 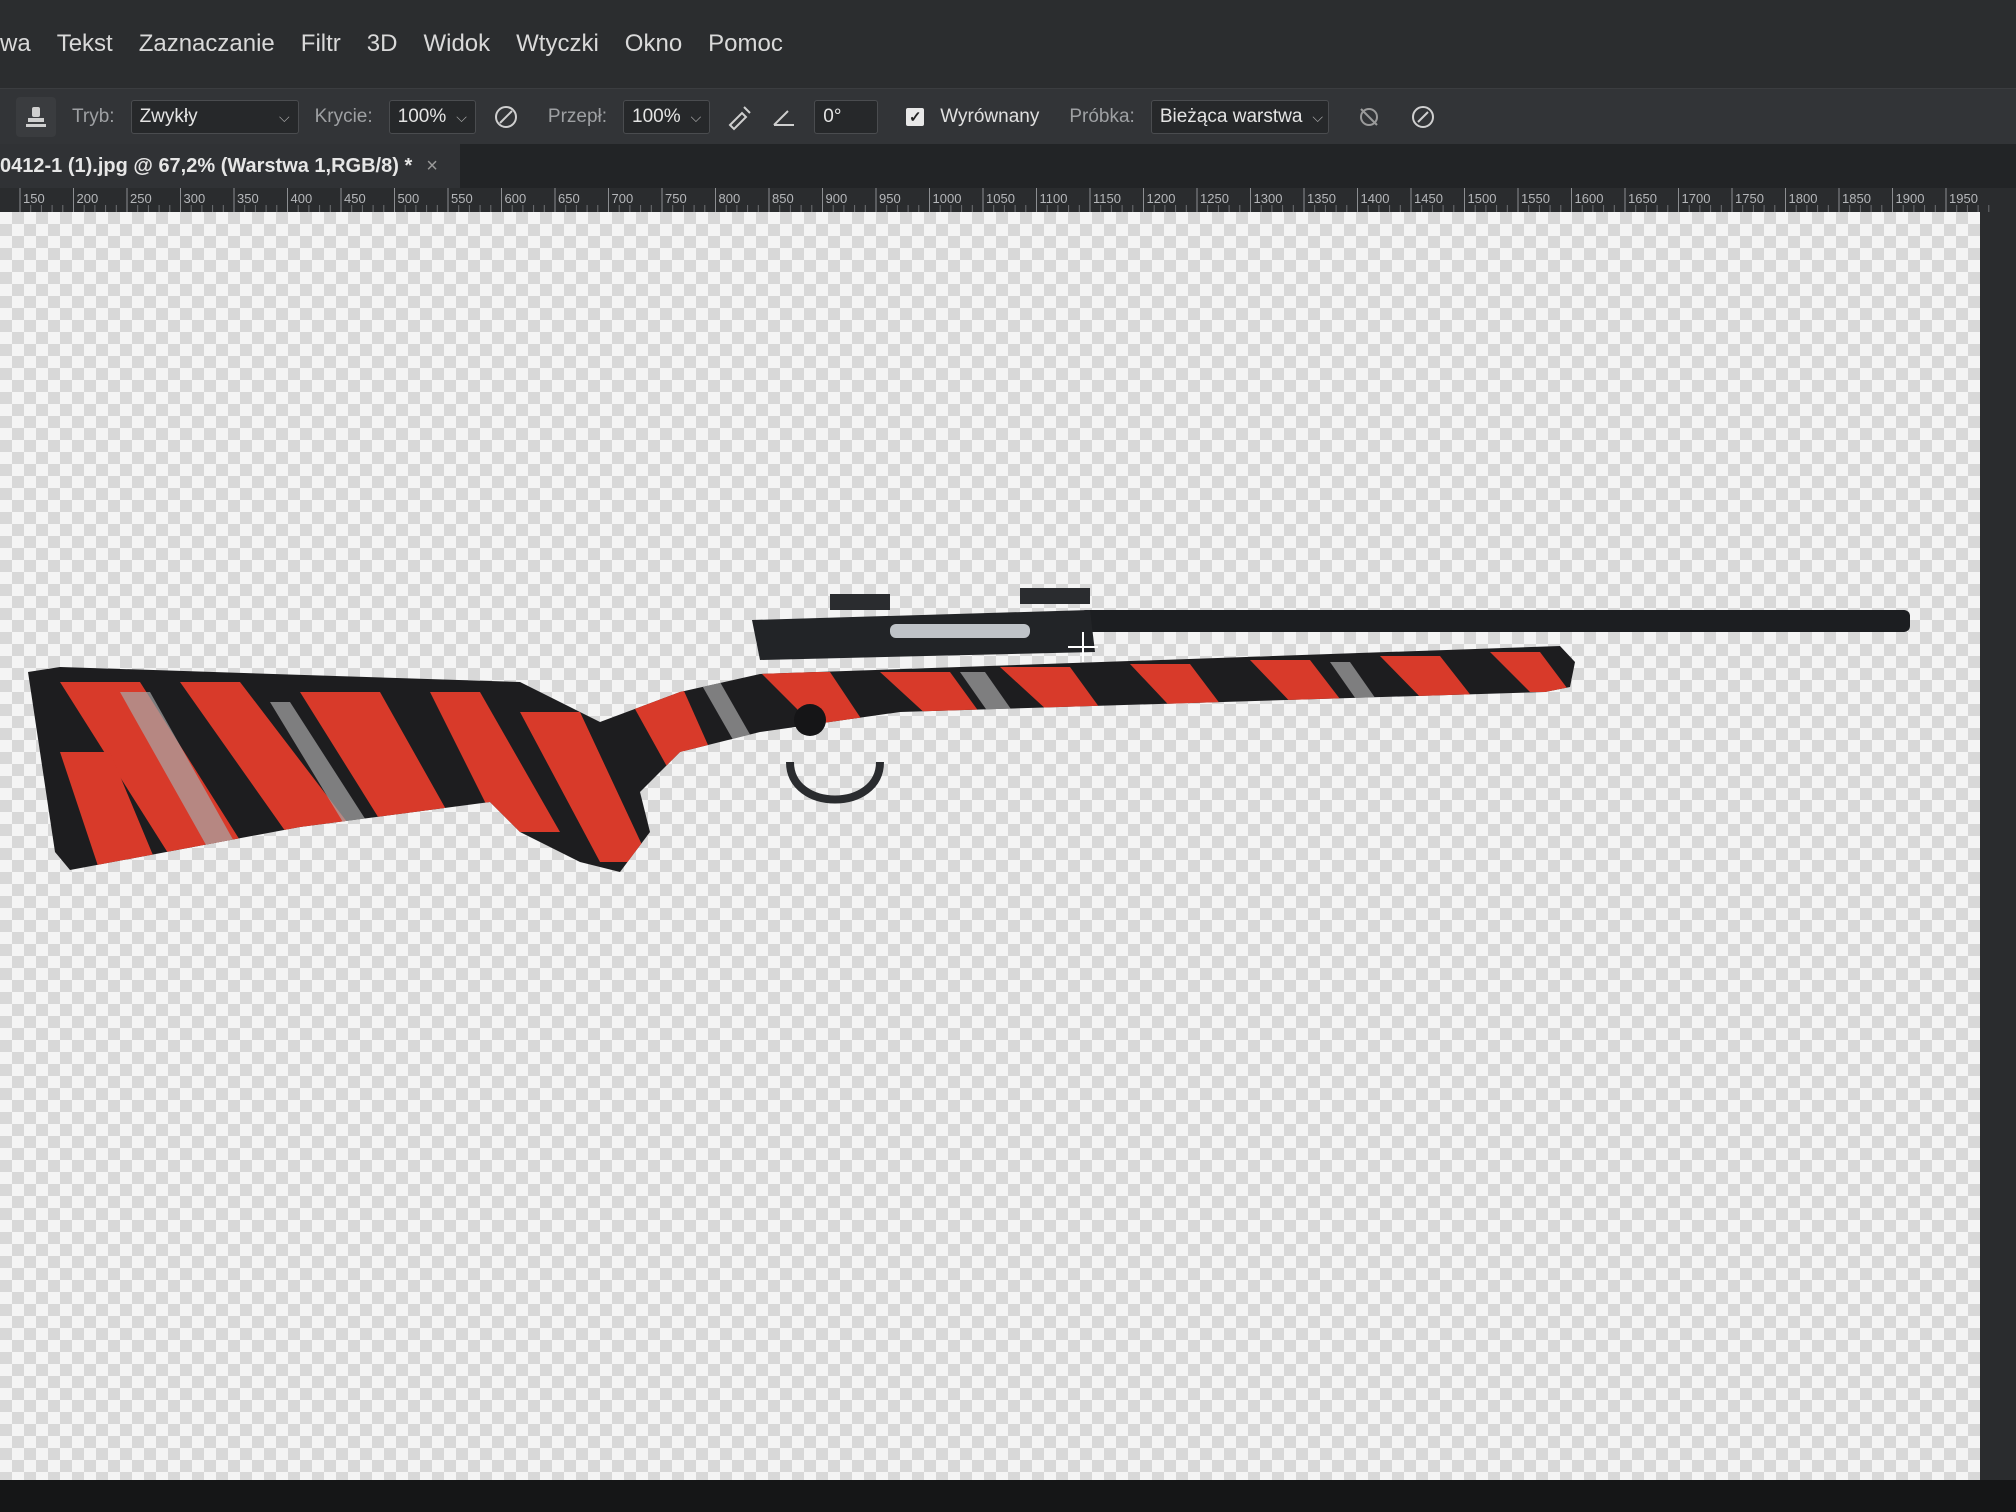 What do you see at coordinates (557, 44) in the screenshot?
I see `menu-item-plugins: Wtyczki` at bounding box center [557, 44].